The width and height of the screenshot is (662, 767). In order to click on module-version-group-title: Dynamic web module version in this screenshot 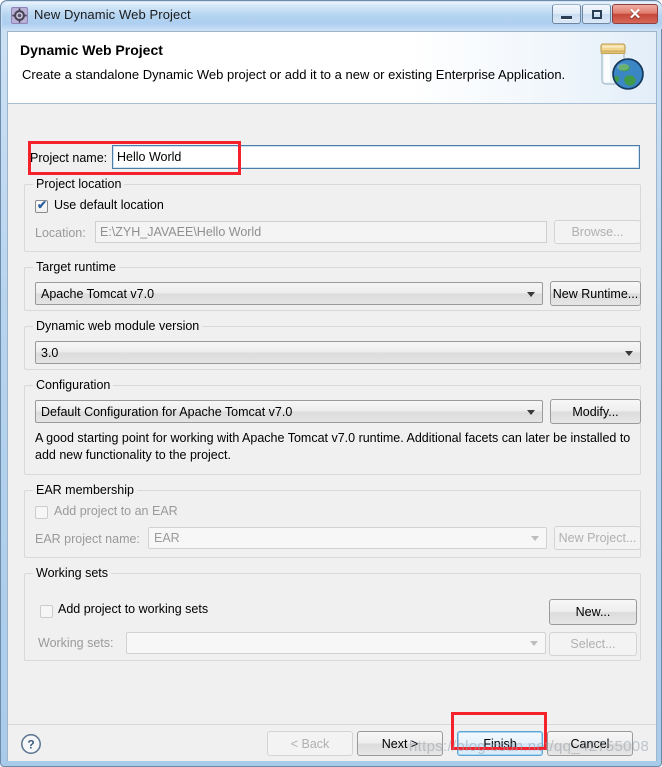, I will do `click(118, 326)`.